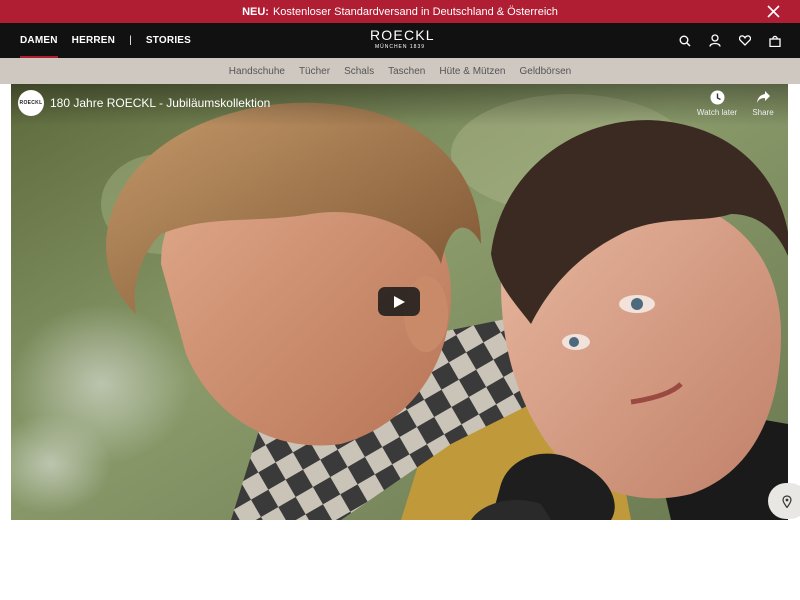 Image resolution: width=800 pixels, height=600 pixels. I want to click on share-icon, so click(763, 97).